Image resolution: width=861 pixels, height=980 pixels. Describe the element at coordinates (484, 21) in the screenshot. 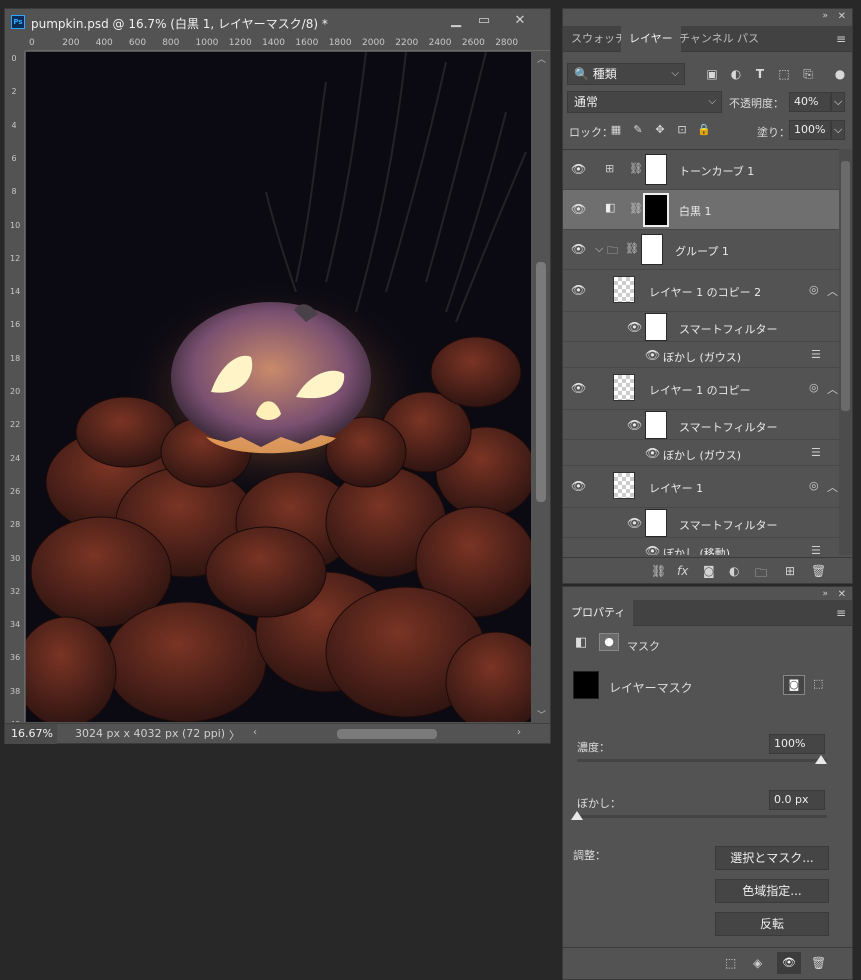

I see `maximize-button: ▭` at that location.